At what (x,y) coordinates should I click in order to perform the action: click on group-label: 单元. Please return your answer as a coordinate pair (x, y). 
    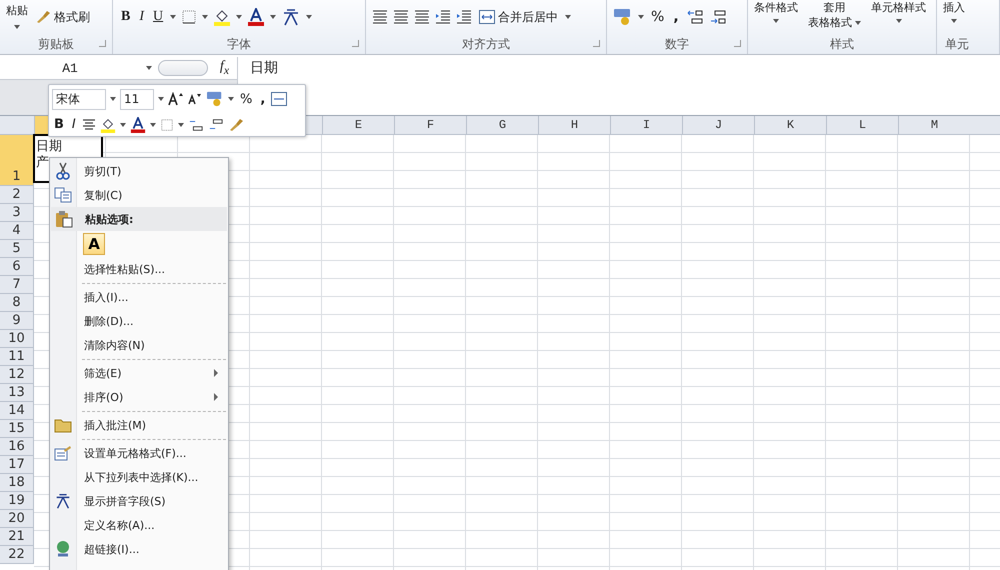
    Looking at the image, I should click on (957, 44).